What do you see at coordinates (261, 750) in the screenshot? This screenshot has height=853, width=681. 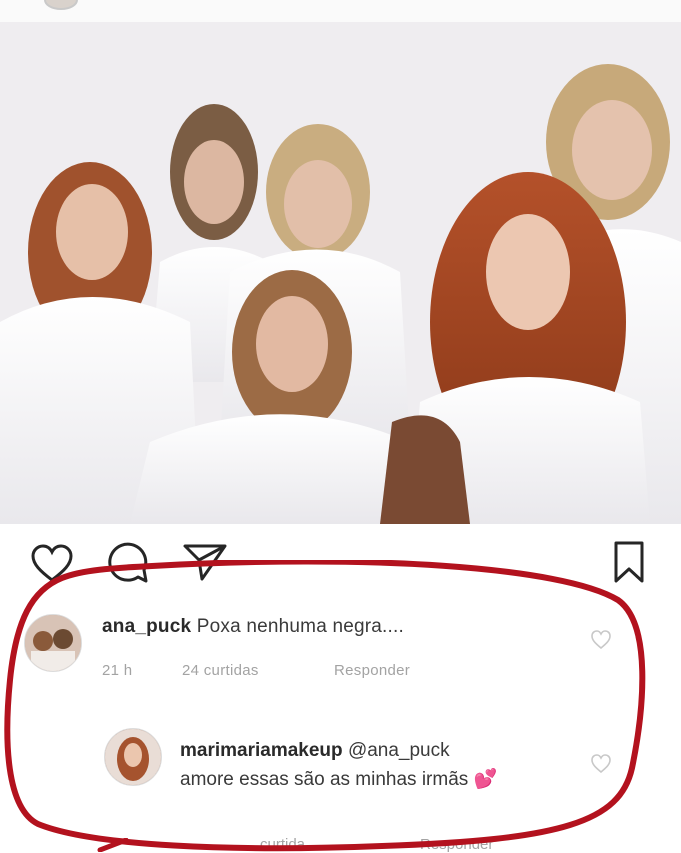 I see `reply-username: marimariamakeup` at bounding box center [261, 750].